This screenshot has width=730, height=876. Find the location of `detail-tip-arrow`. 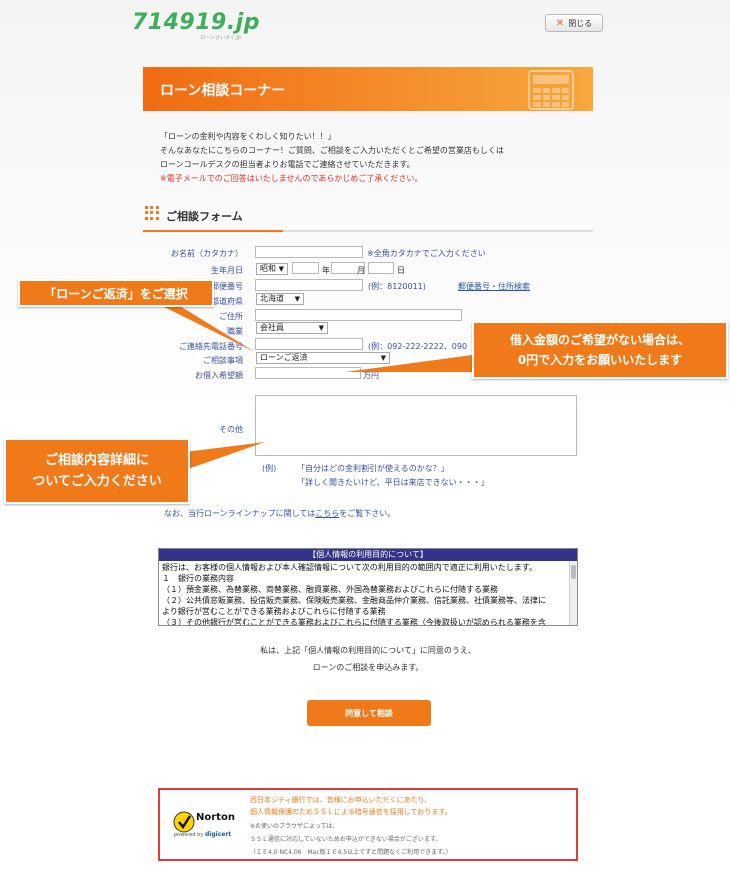

detail-tip-arrow is located at coordinates (225, 456).